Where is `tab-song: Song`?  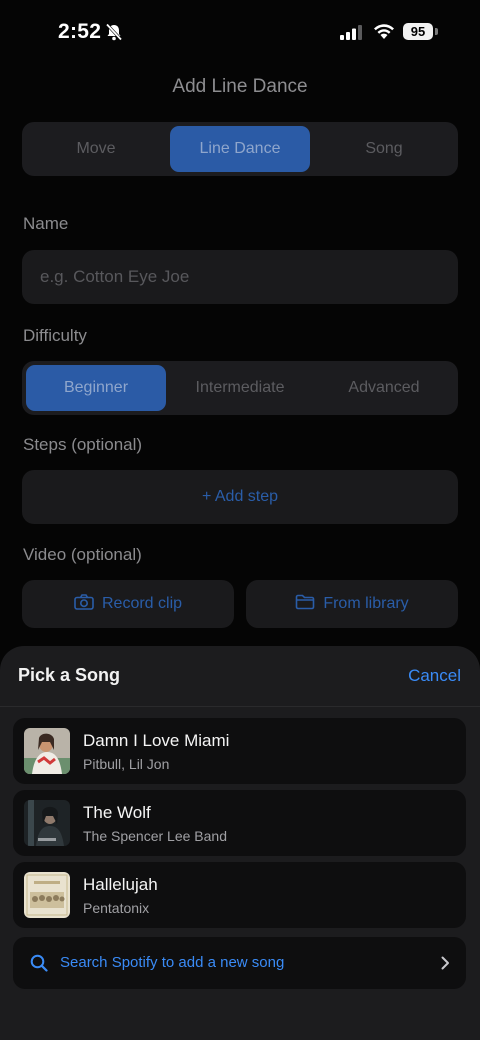
tab-song: Song is located at coordinates (384, 149).